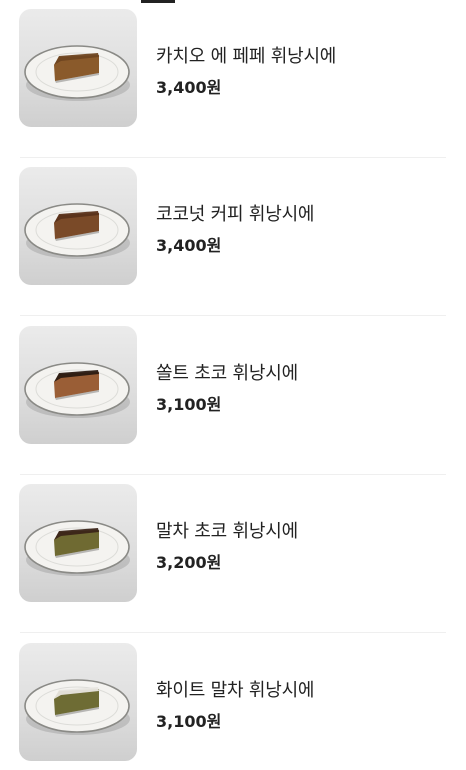 The image size is (466, 770). What do you see at coordinates (77, 390) in the screenshot?
I see `financier-photo-salt-choco` at bounding box center [77, 390].